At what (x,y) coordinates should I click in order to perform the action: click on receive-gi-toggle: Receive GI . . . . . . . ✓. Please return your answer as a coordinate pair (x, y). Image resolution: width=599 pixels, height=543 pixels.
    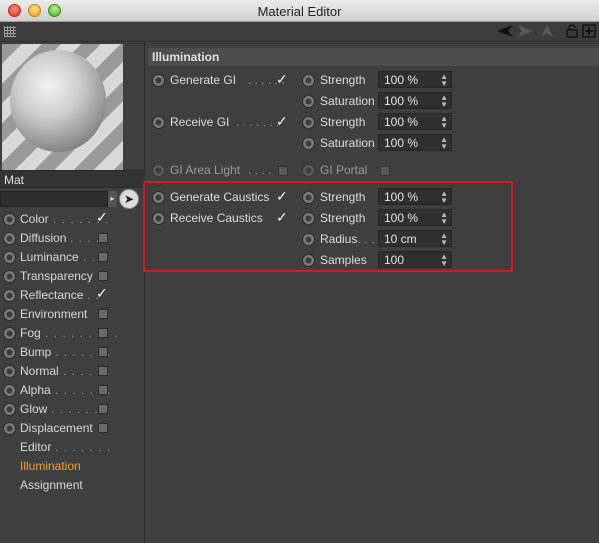
    Looking at the image, I should click on (222, 123).